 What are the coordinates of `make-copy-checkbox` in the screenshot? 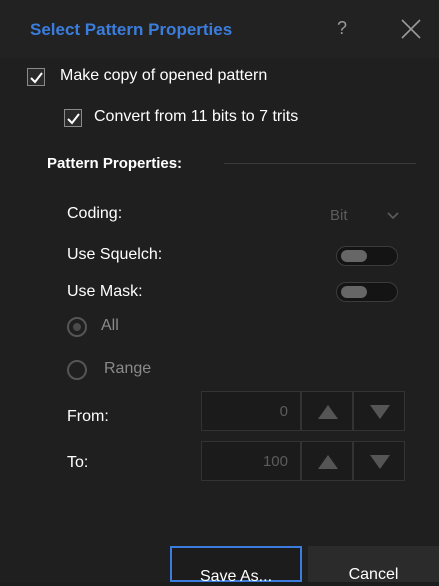 It's located at (36, 77).